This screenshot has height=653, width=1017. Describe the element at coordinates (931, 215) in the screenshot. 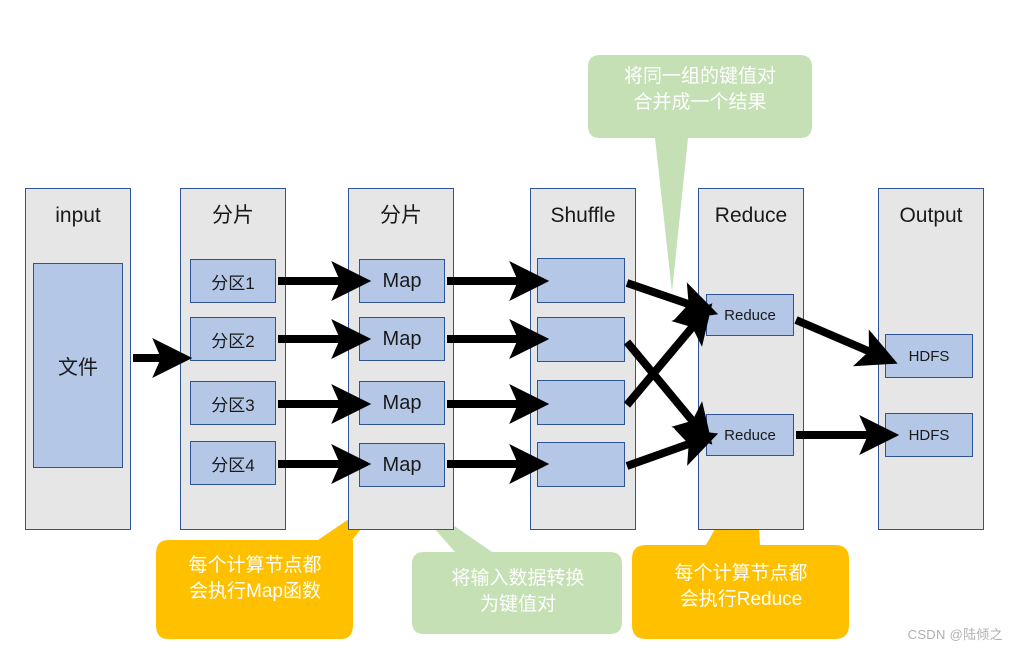

I see `column-title-output: Output` at that location.